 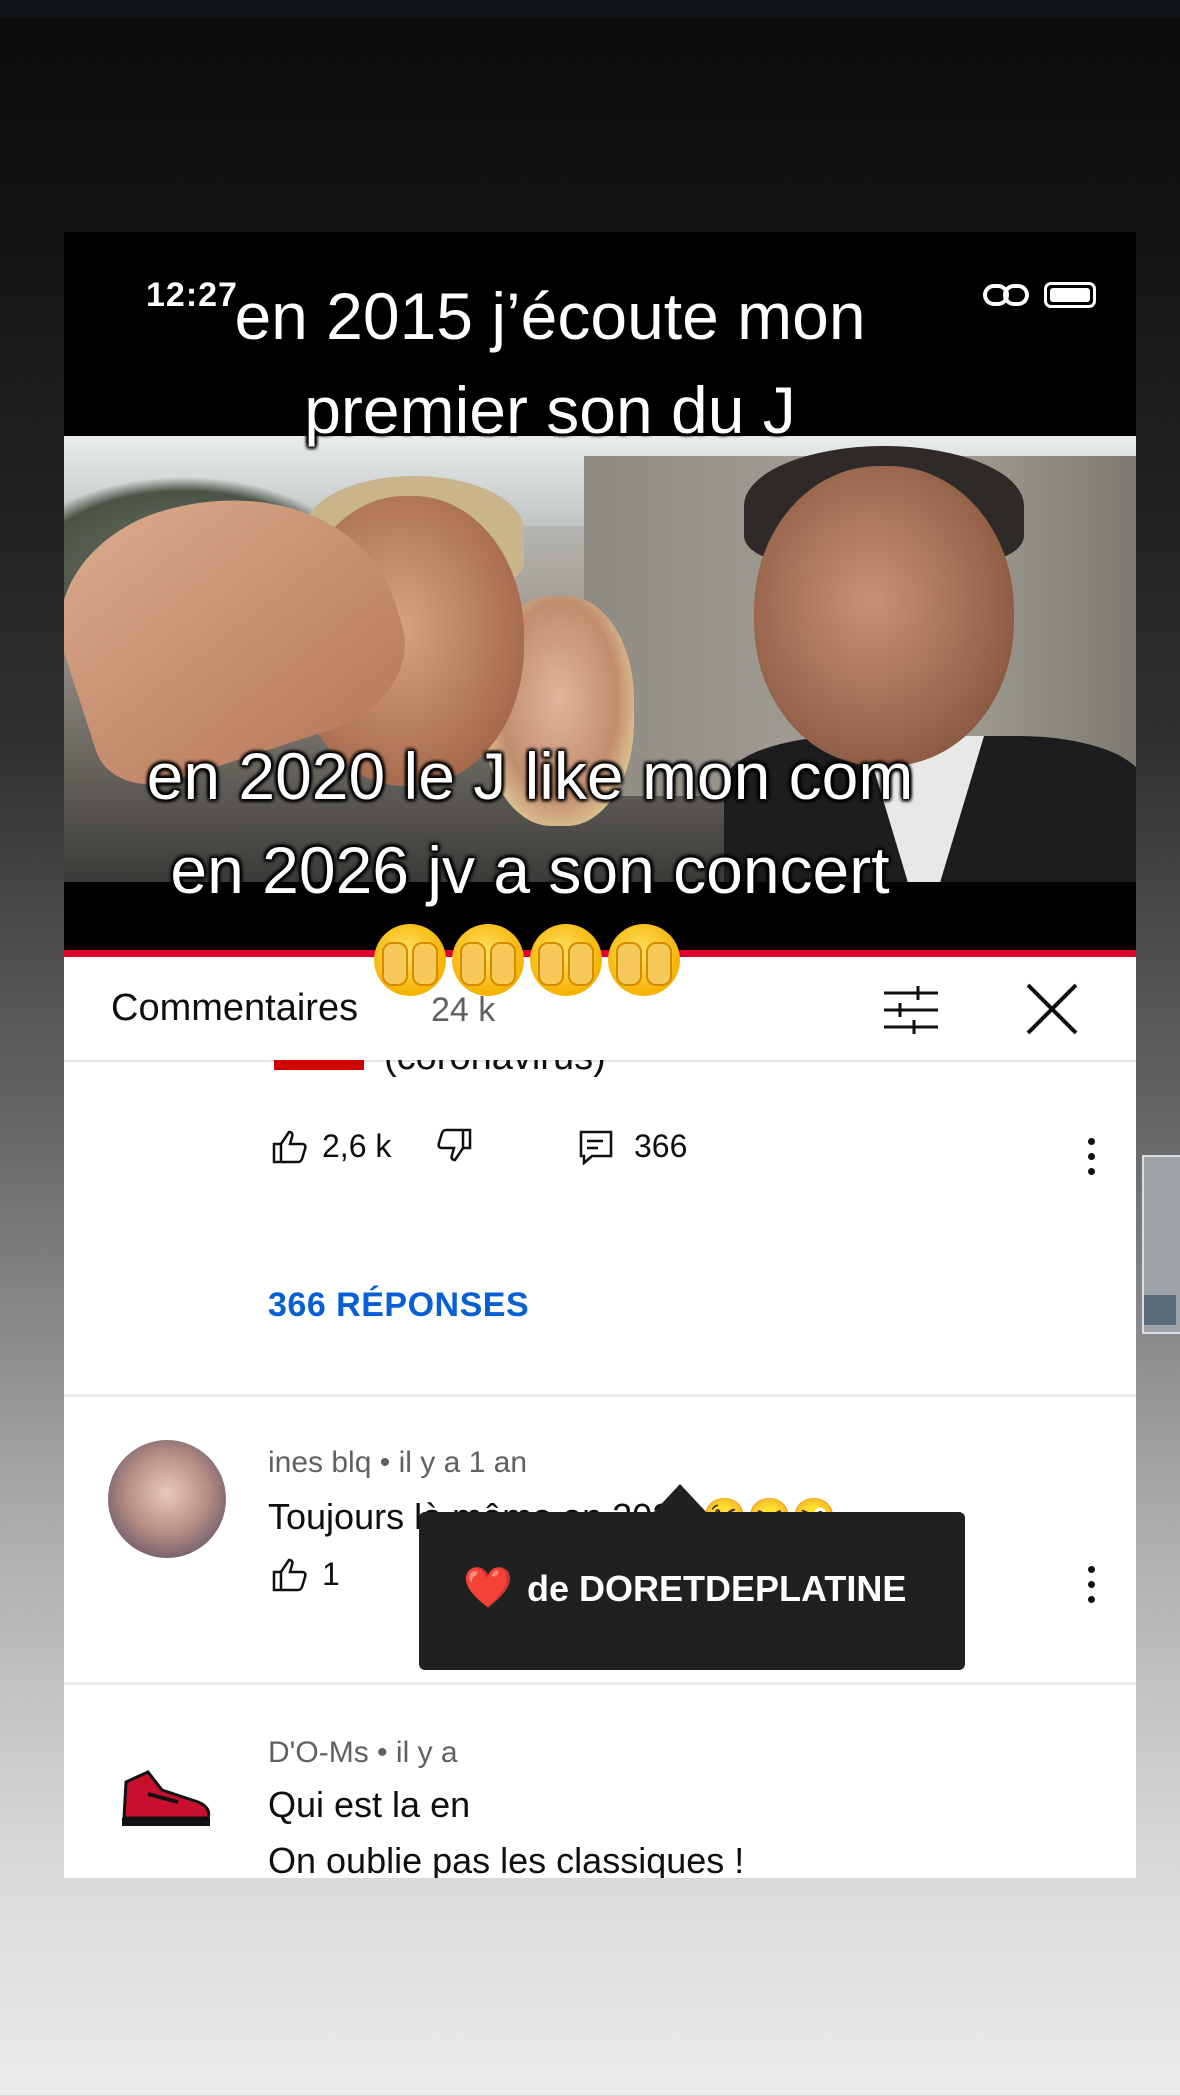 I want to click on sneaker-icon, so click(x=166, y=1798).